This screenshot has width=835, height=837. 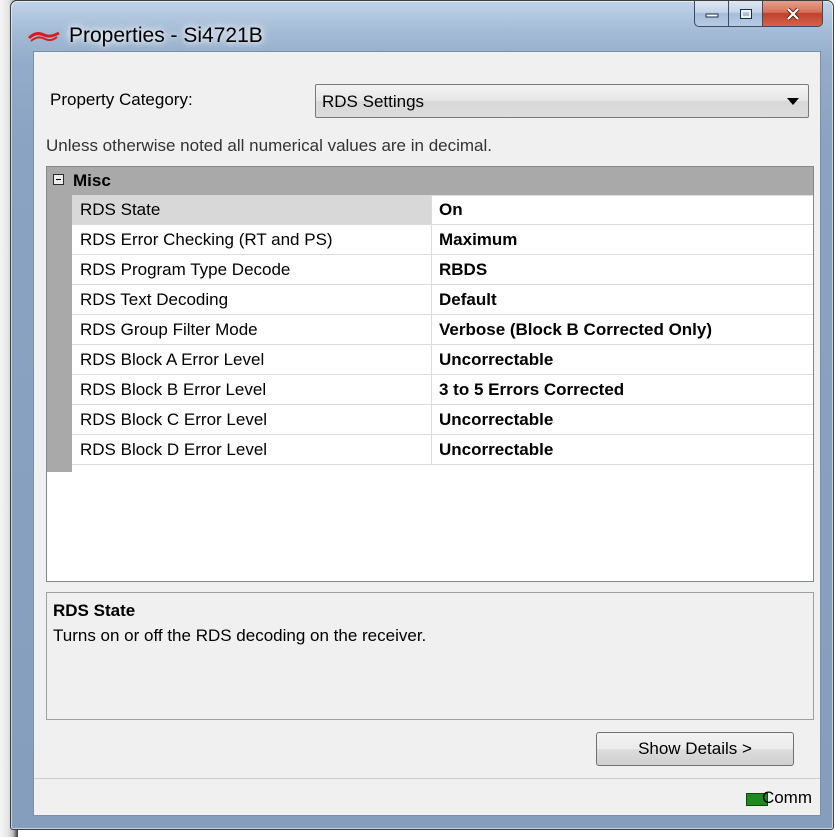 I want to click on chevron-down-icon, so click(x=793, y=101).